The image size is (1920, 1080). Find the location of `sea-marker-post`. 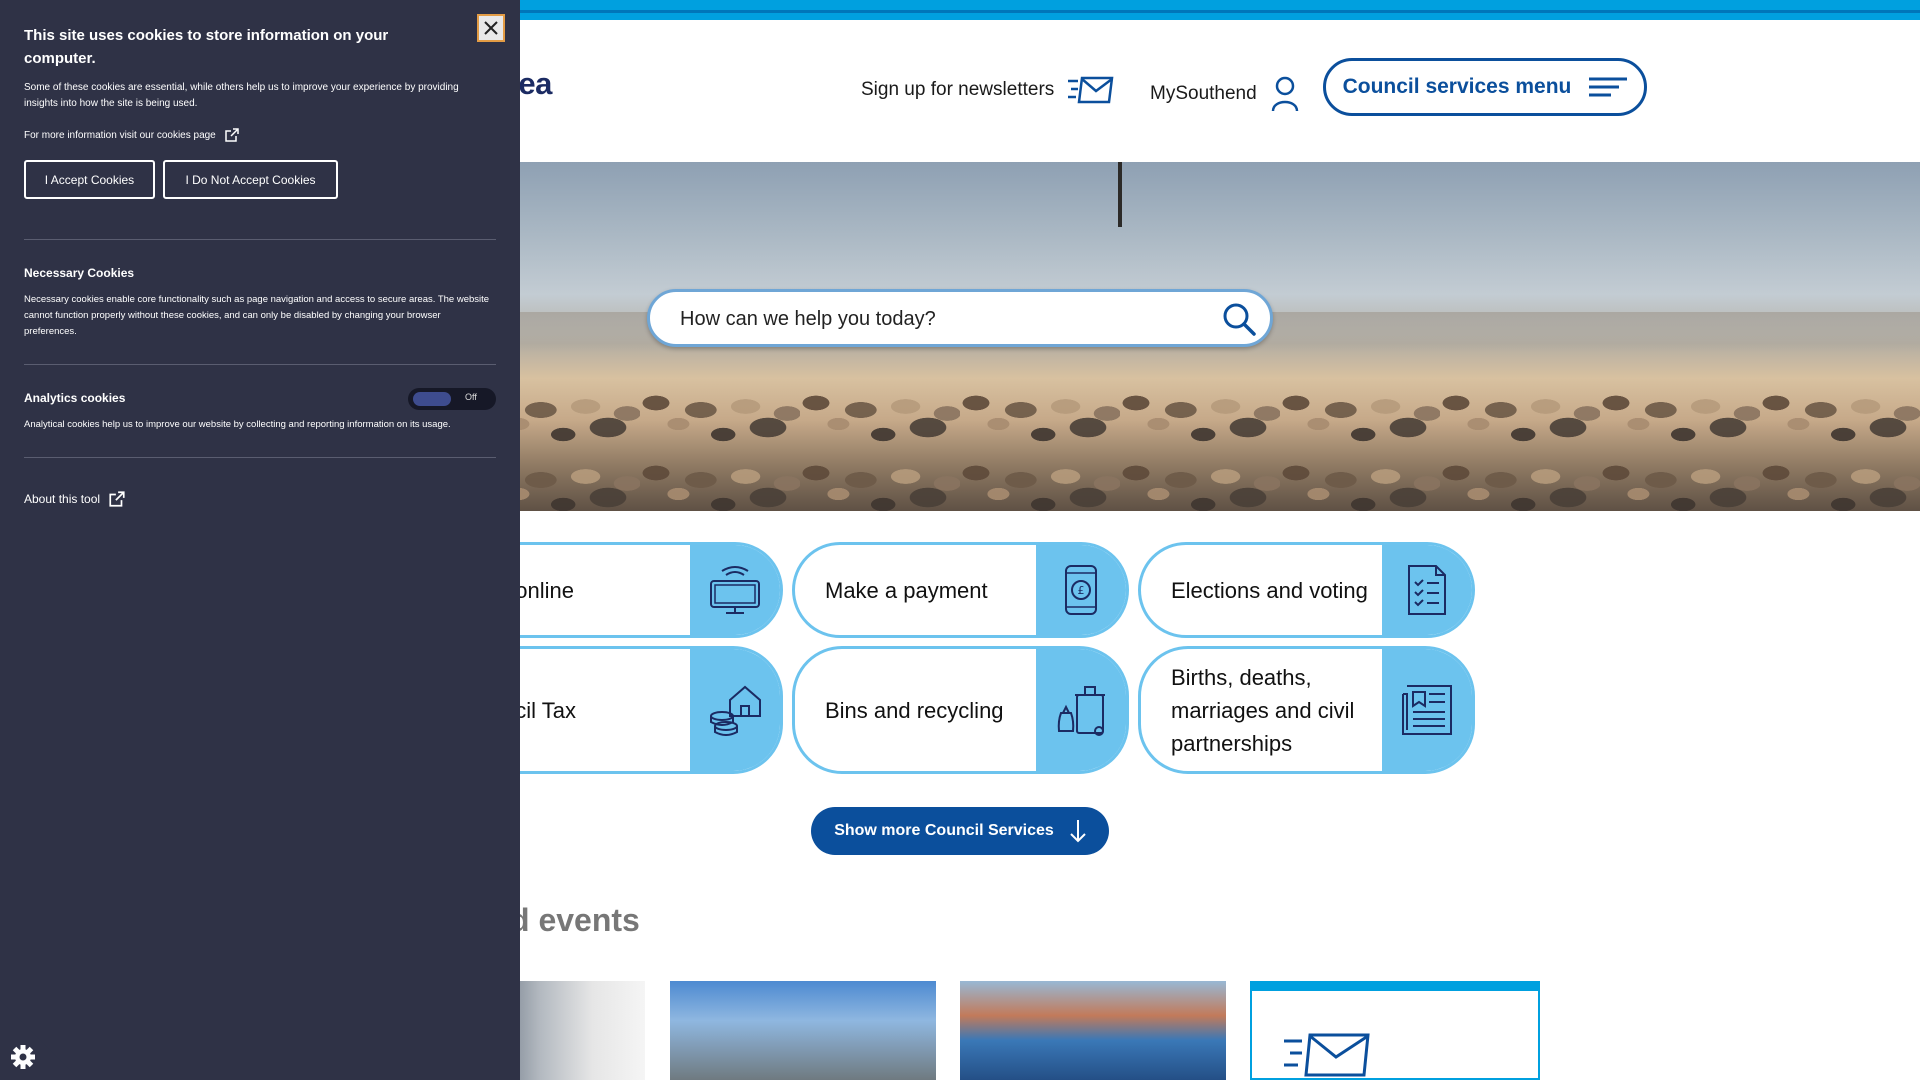

sea-marker-post is located at coordinates (1120, 194).